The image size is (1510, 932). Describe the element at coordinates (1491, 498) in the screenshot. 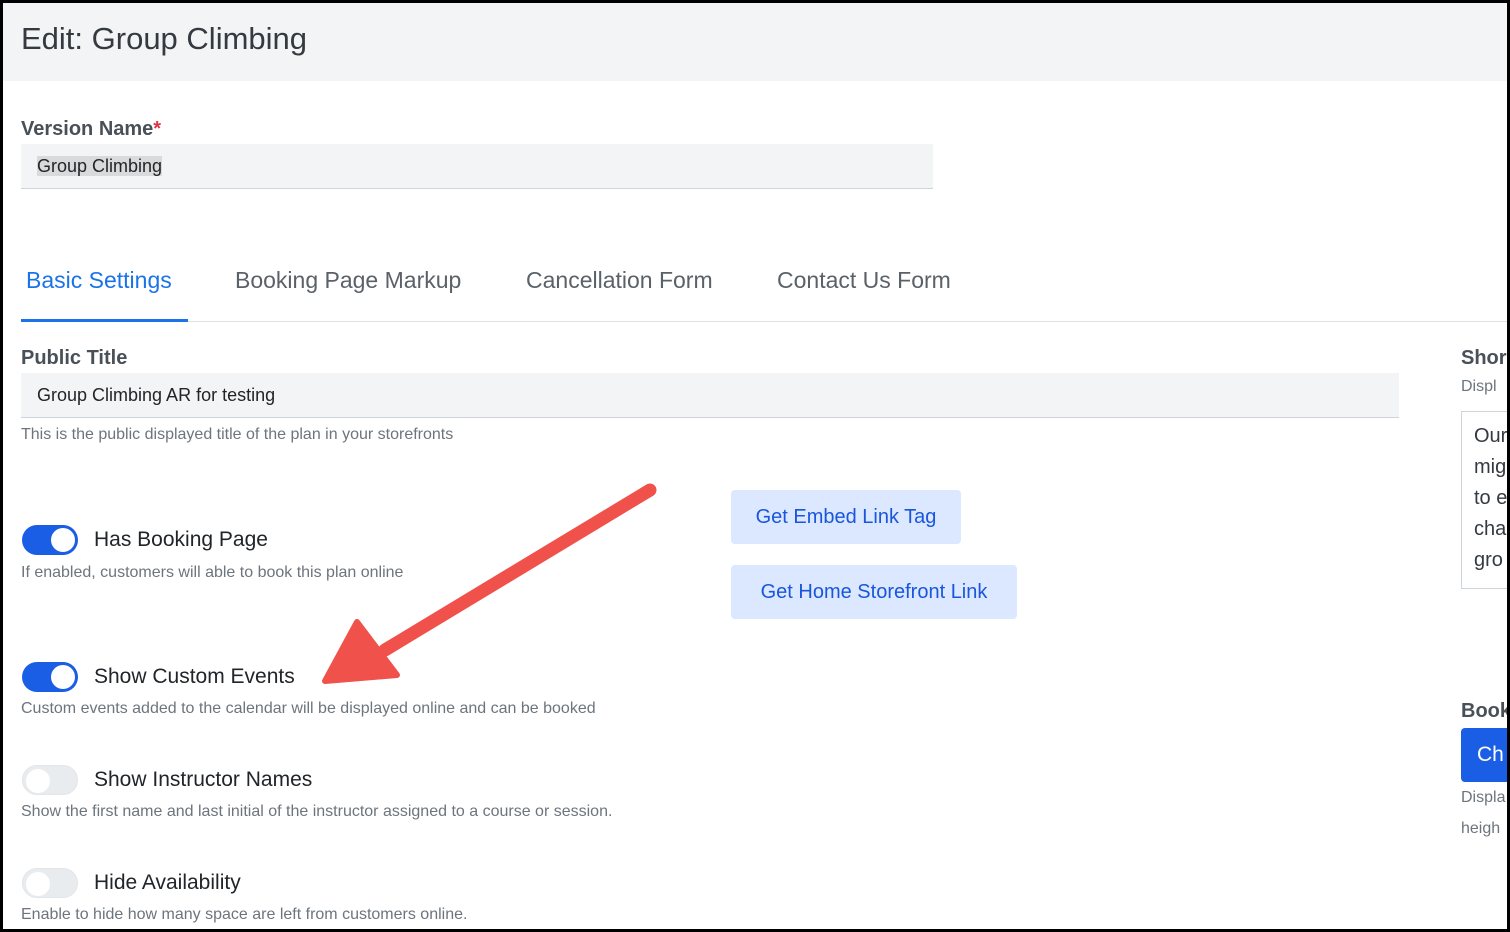

I see `textarea-line: to e` at that location.